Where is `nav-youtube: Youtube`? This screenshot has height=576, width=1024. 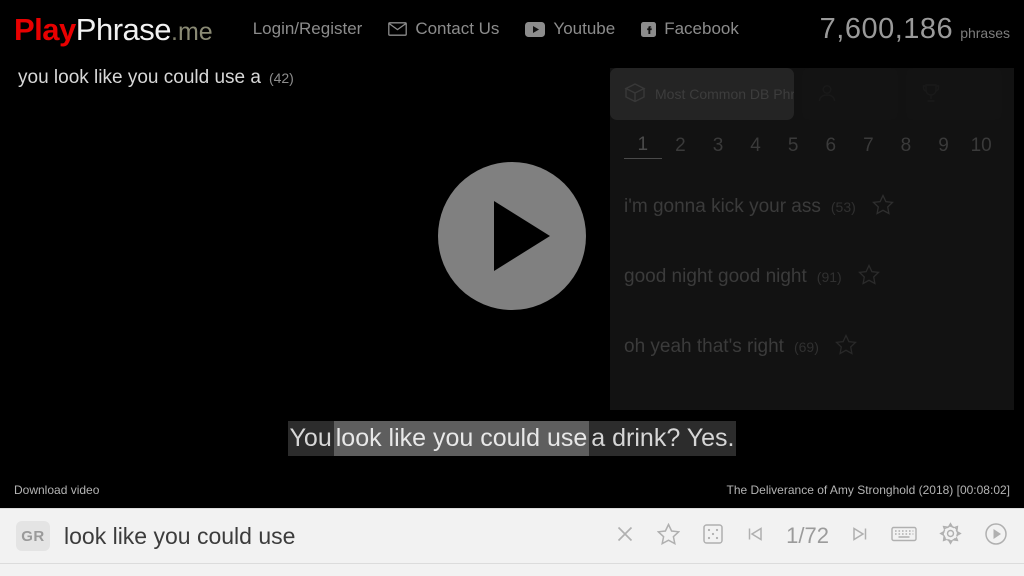 nav-youtube: Youtube is located at coordinates (570, 29).